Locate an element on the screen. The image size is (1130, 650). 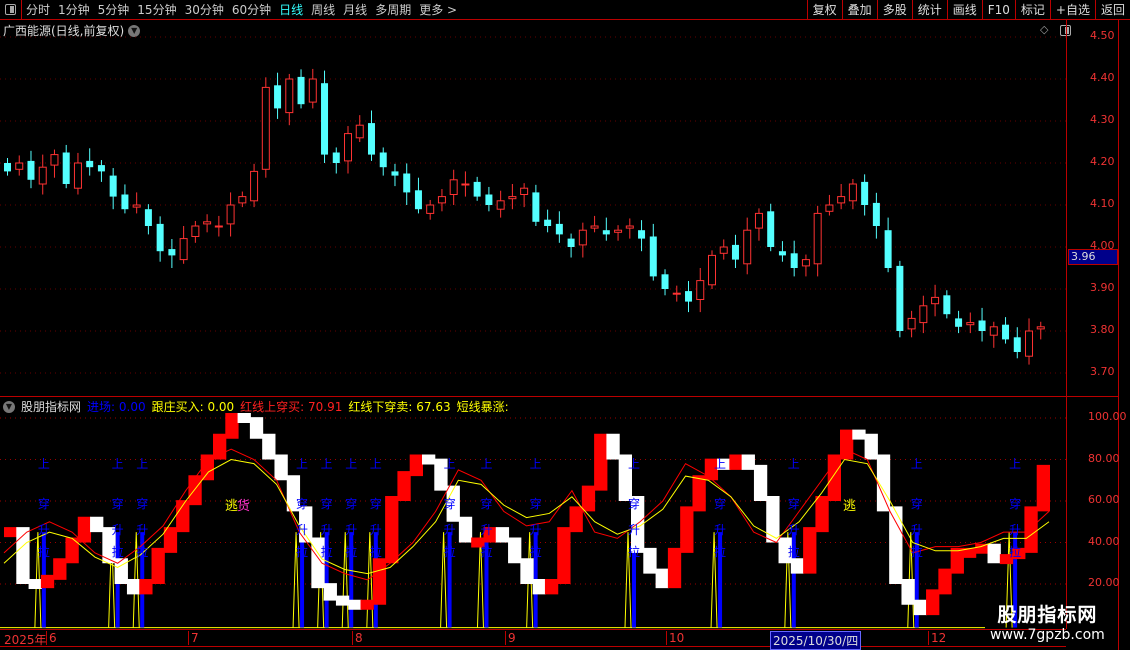
time-label: 6 is located at coordinates (51, 638).